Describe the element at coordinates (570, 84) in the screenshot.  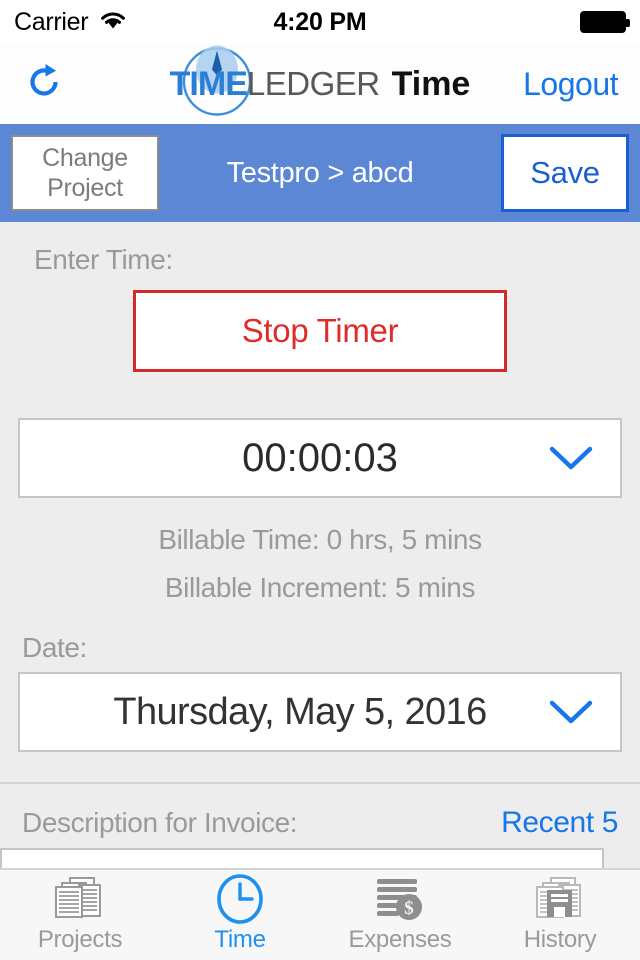
I see `logout-button: Logout` at that location.